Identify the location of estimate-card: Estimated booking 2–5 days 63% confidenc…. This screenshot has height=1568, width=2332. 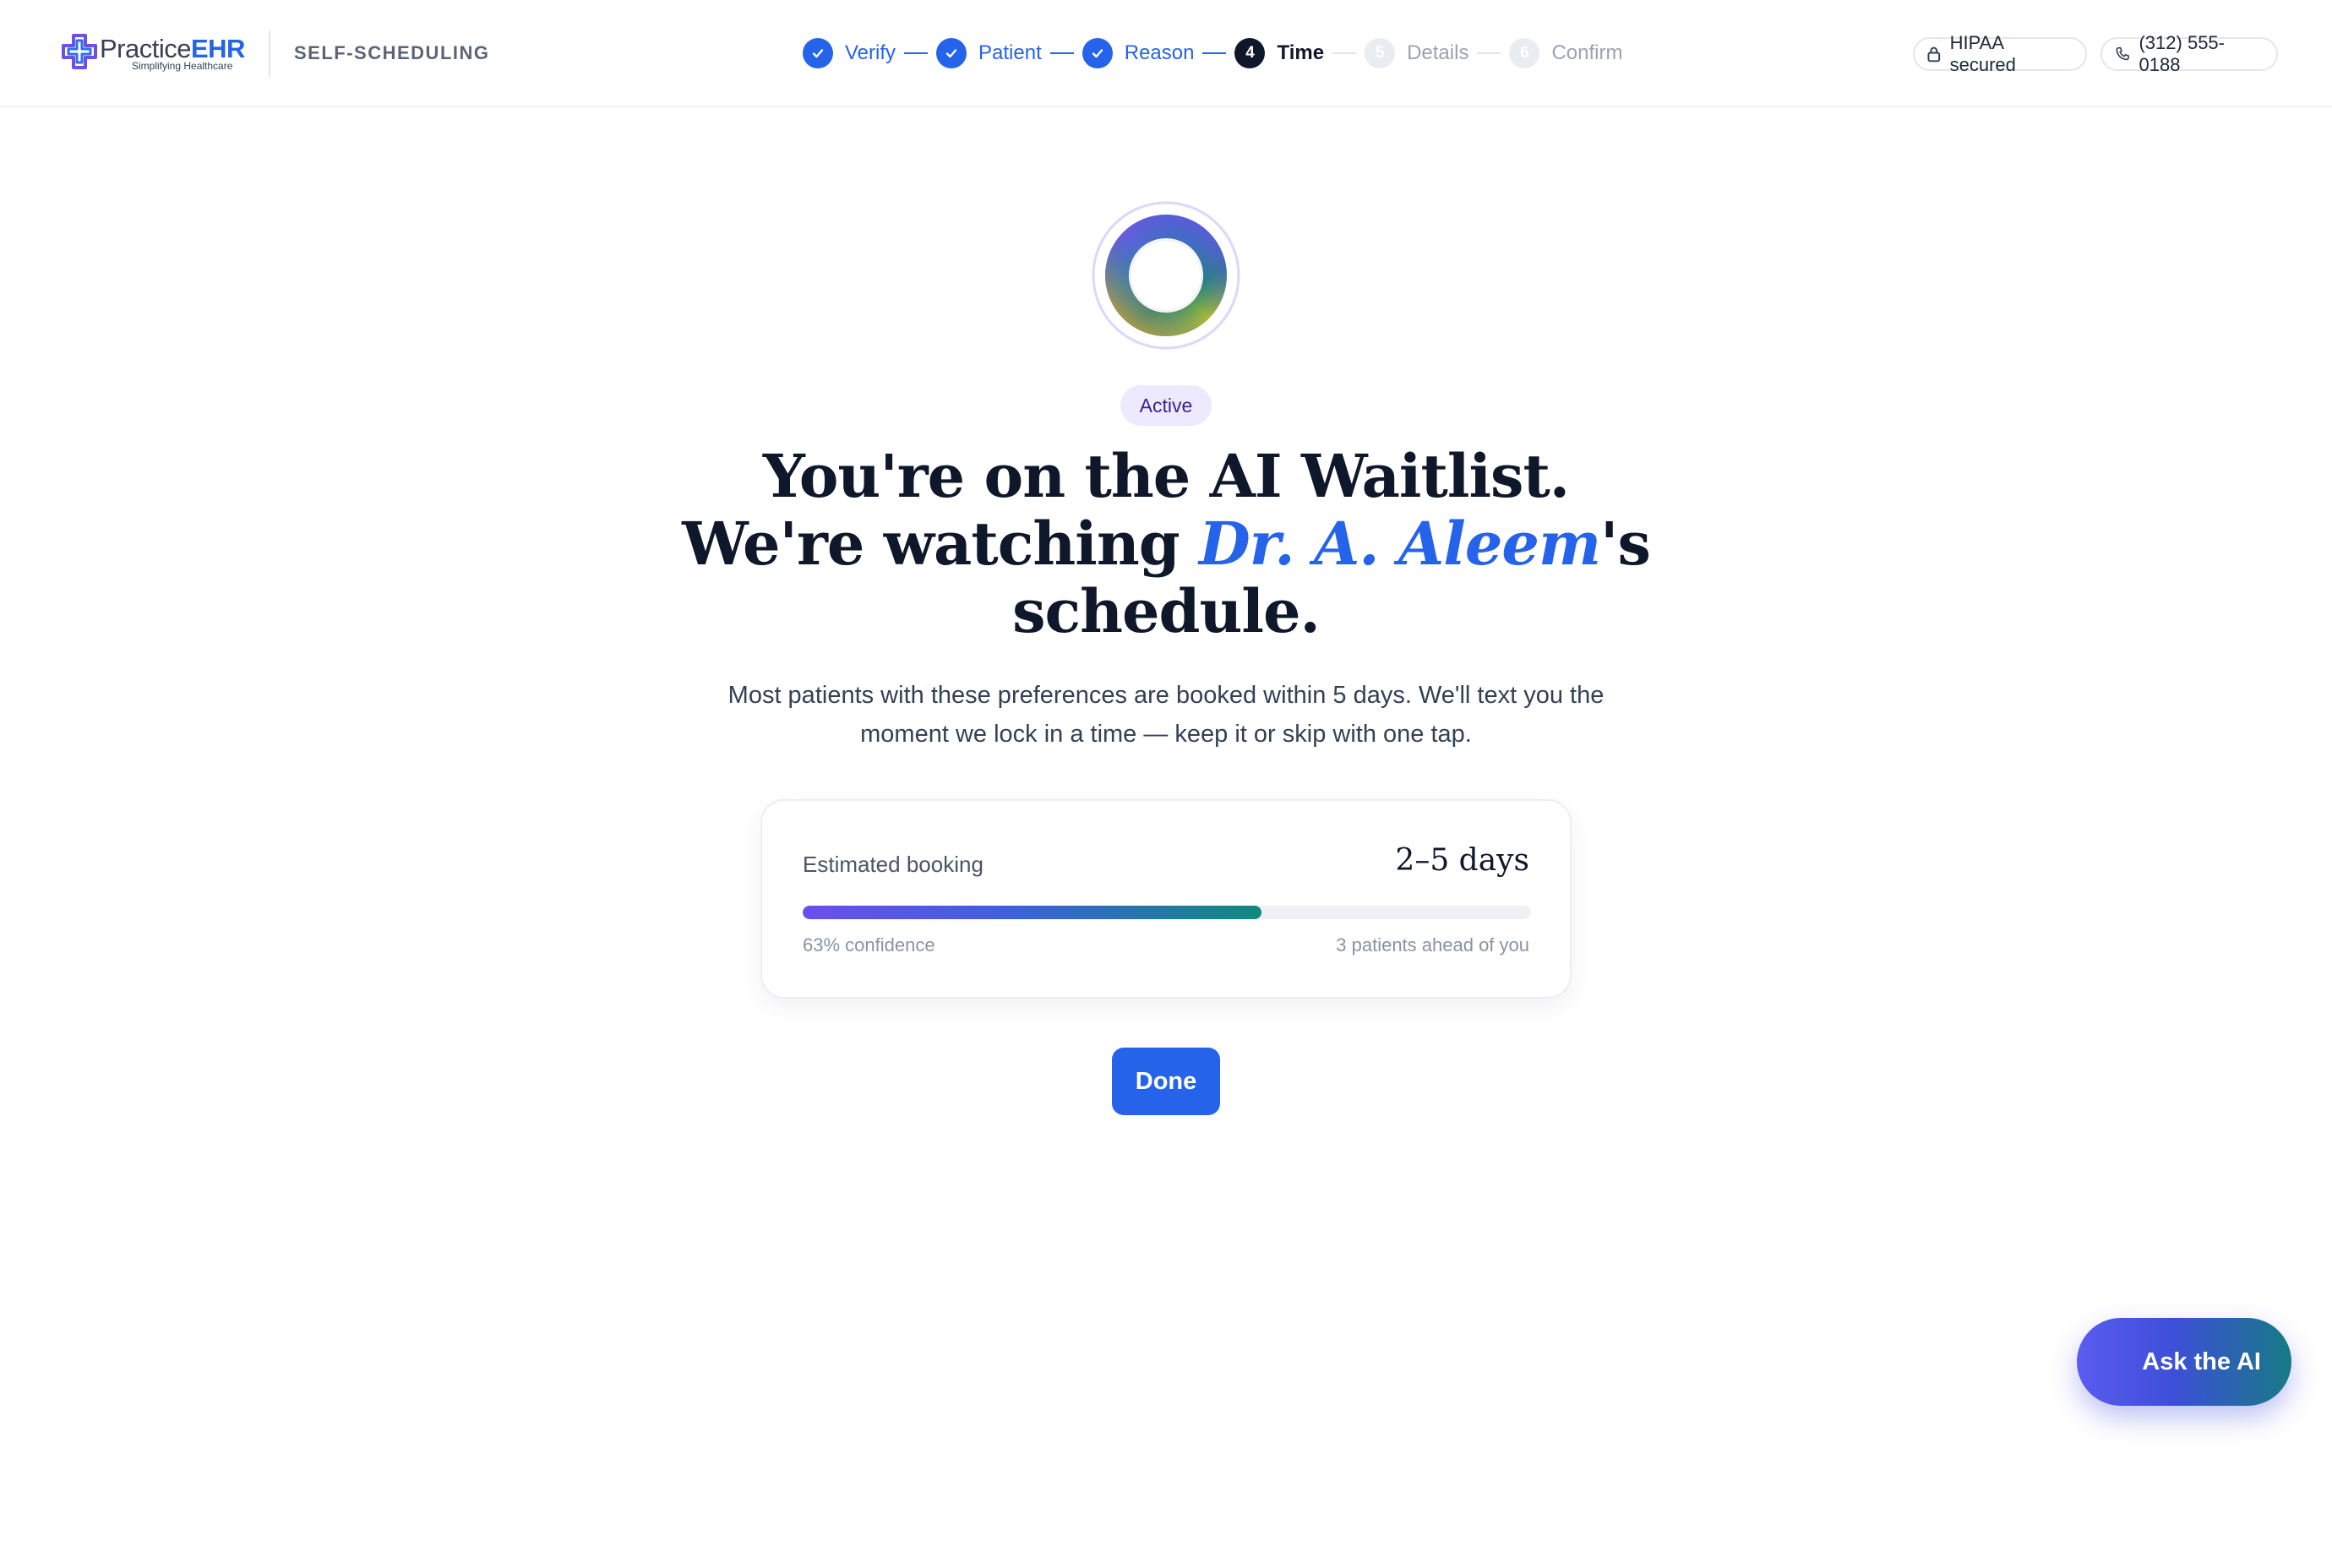
(1166, 899).